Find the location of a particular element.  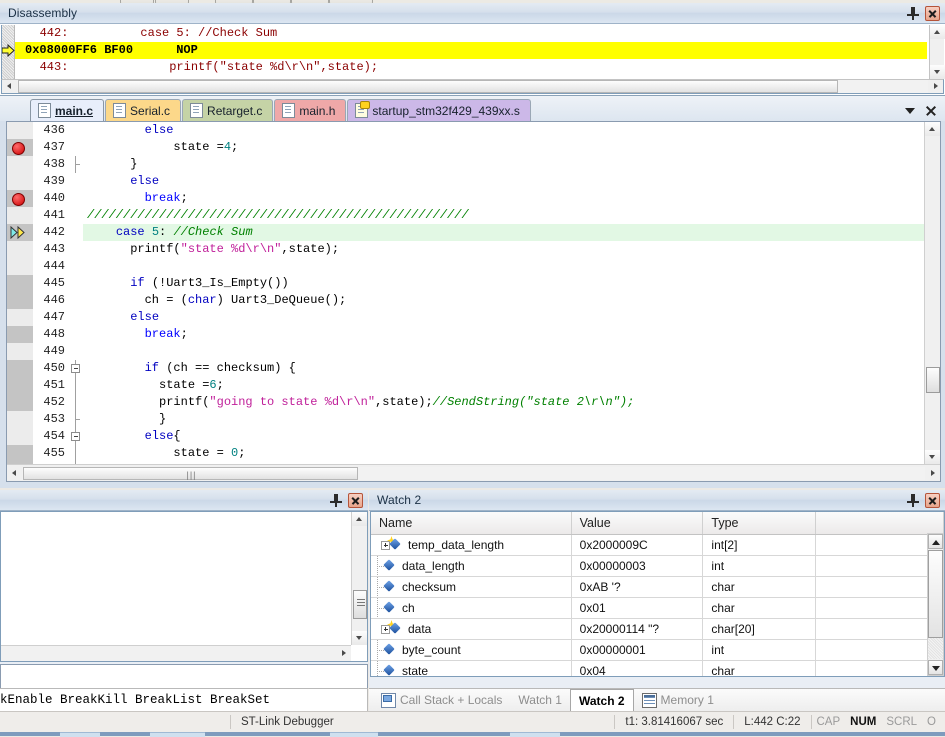

watch2-cell-name: data is located at coordinates (471, 629).